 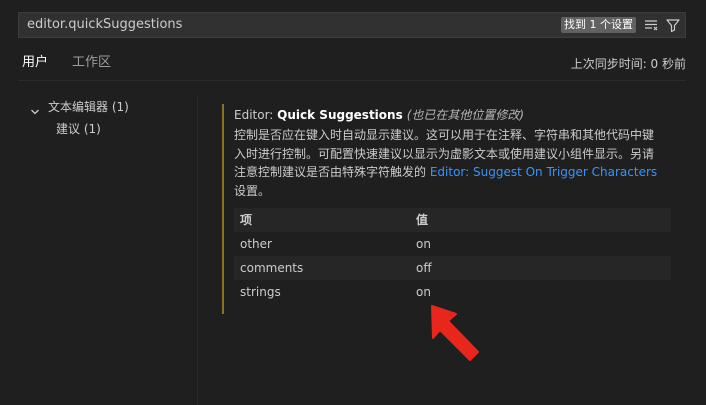 What do you see at coordinates (628, 64) in the screenshot?
I see `sync-status: 上次同步时间: 0 秒前` at bounding box center [628, 64].